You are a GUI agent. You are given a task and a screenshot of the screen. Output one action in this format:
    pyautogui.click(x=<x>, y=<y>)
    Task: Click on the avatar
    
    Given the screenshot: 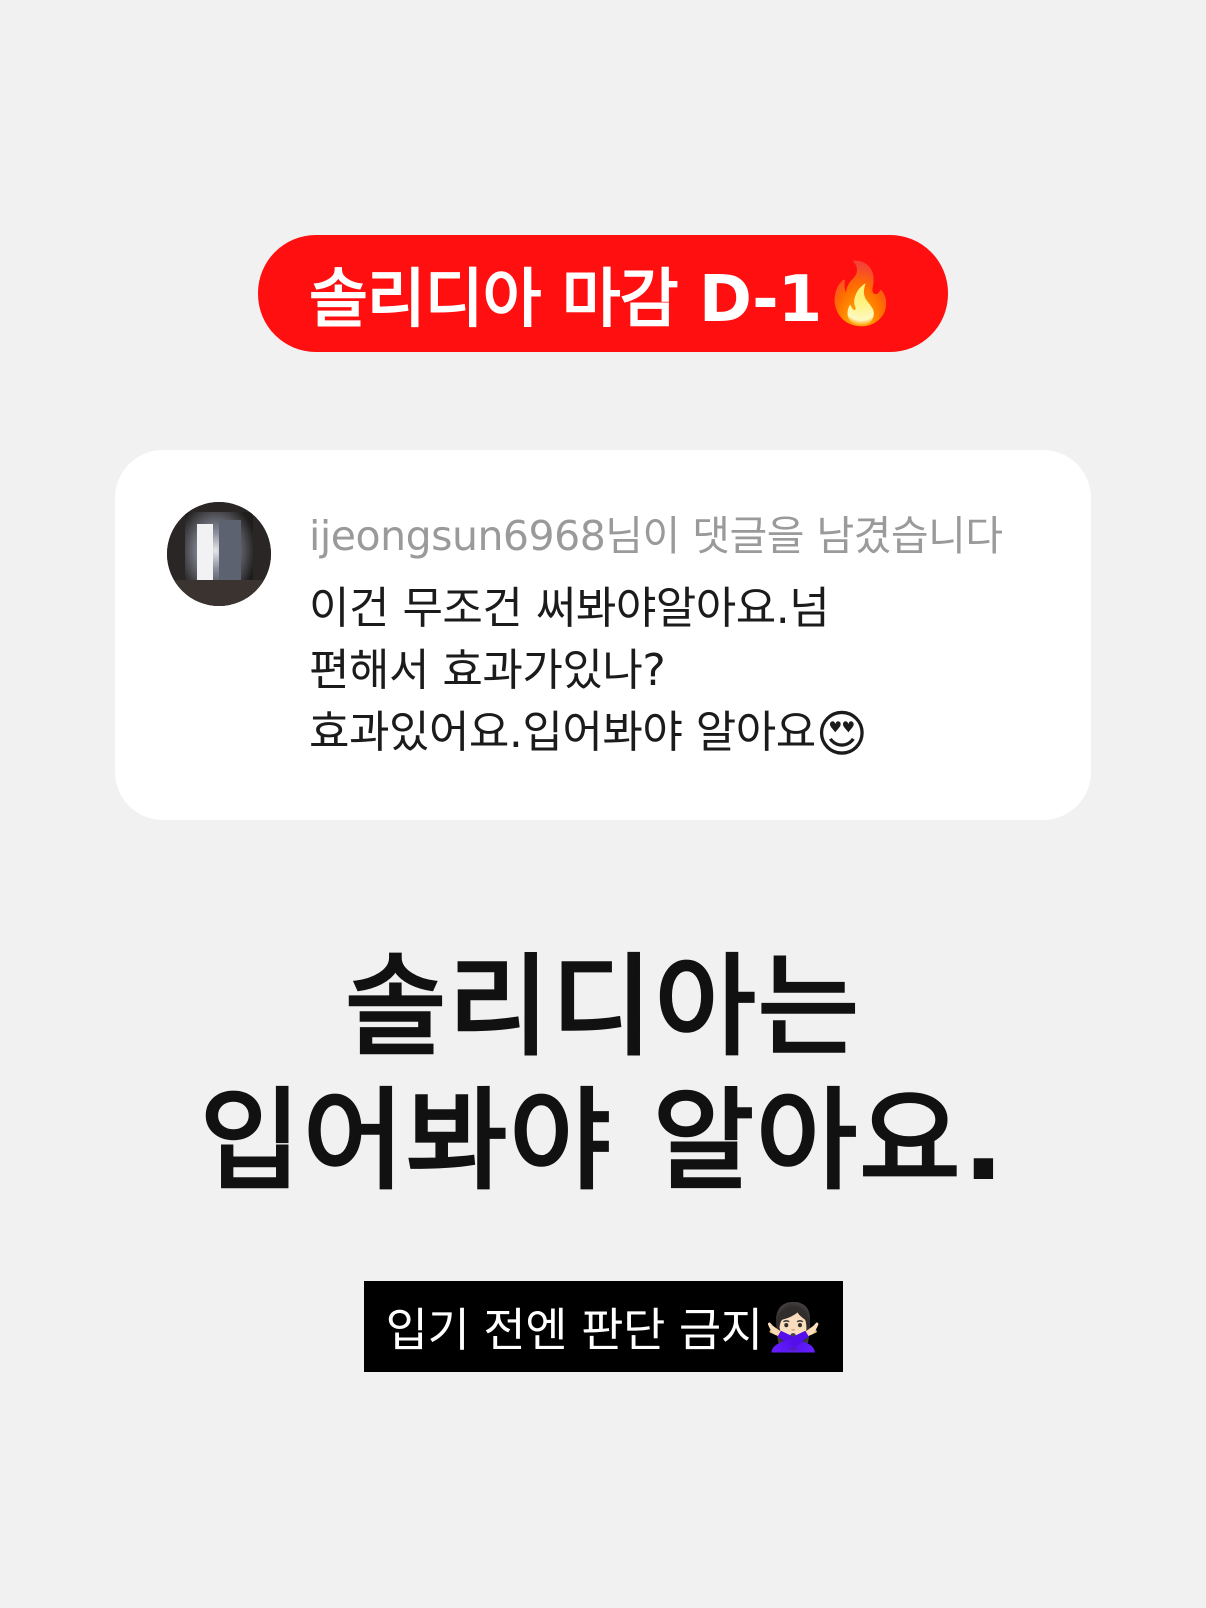 What is the action you would take?
    pyautogui.click(x=219, y=554)
    